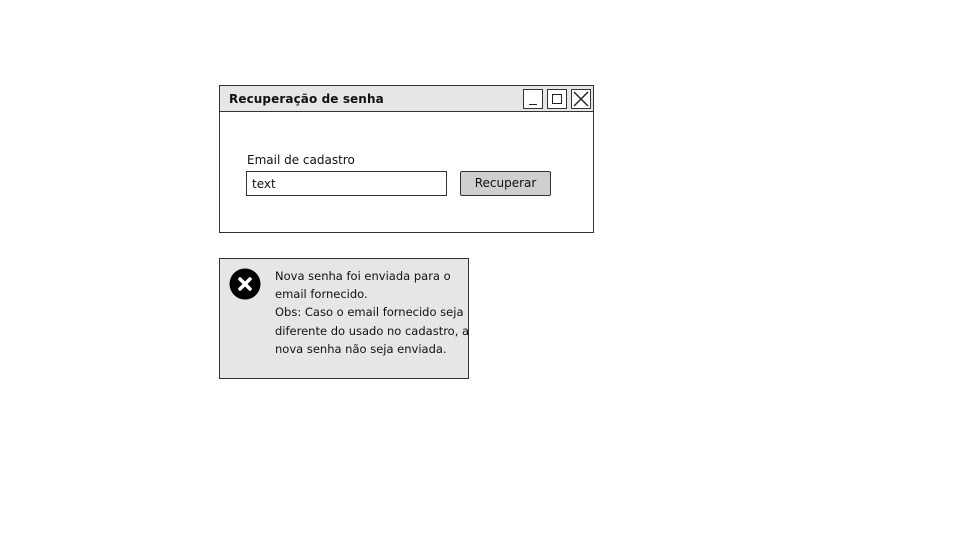  I want to click on email-label: Email de cadastro, so click(301, 160).